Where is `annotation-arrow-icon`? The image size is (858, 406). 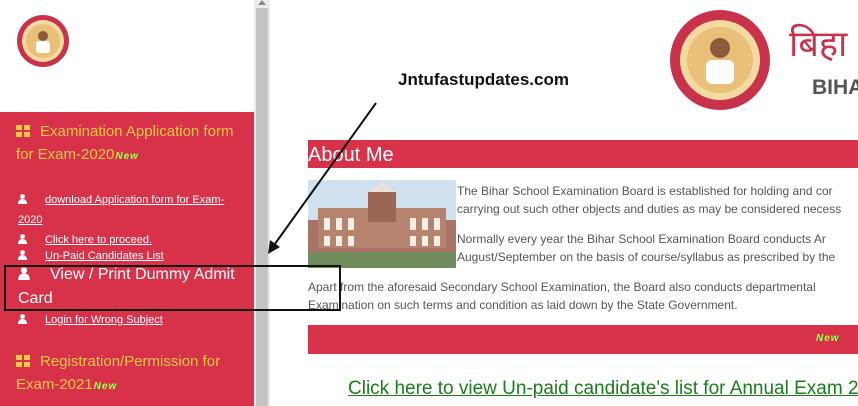
annotation-arrow-icon is located at coordinates (322, 178).